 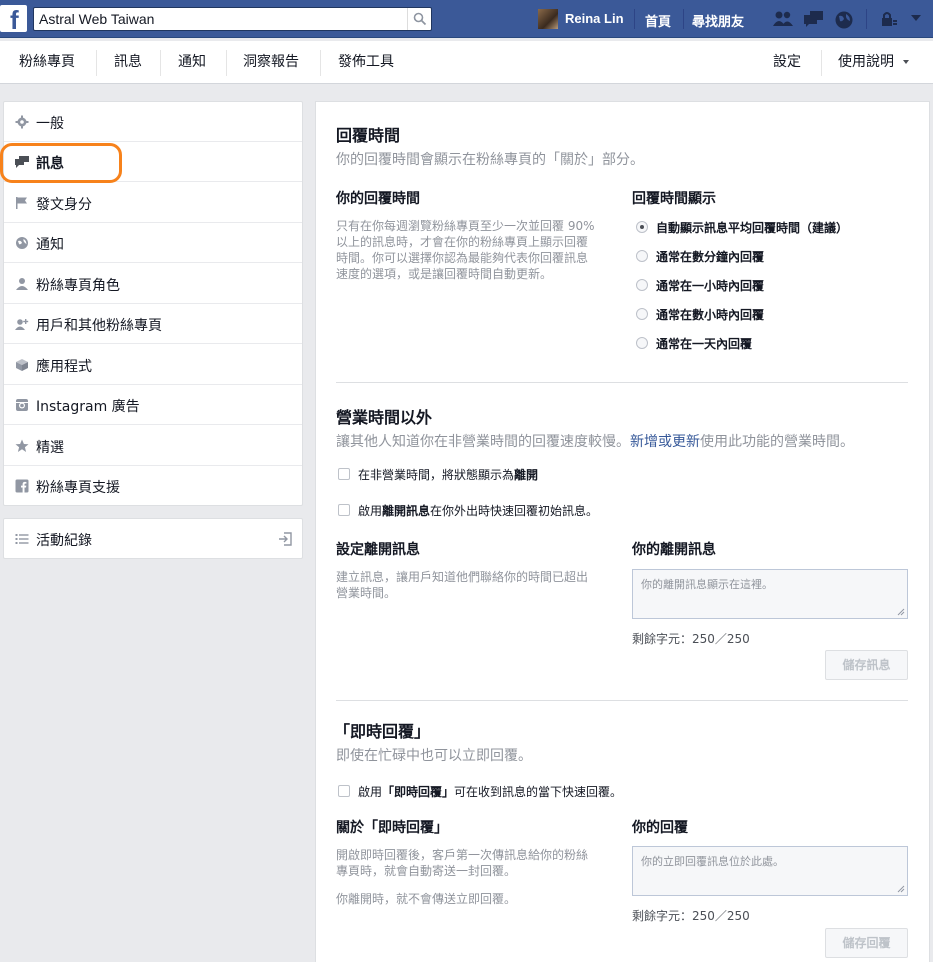 I want to click on subtitle-text: 讓其他人知道你在非營業時間的回覆速度較慢。, so click(x=483, y=442).